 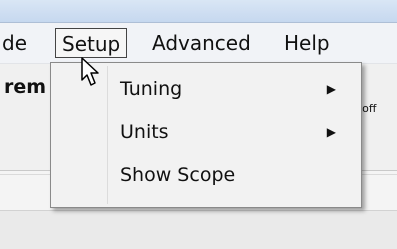 I want to click on menu-help-label: Help, so click(x=307, y=43).